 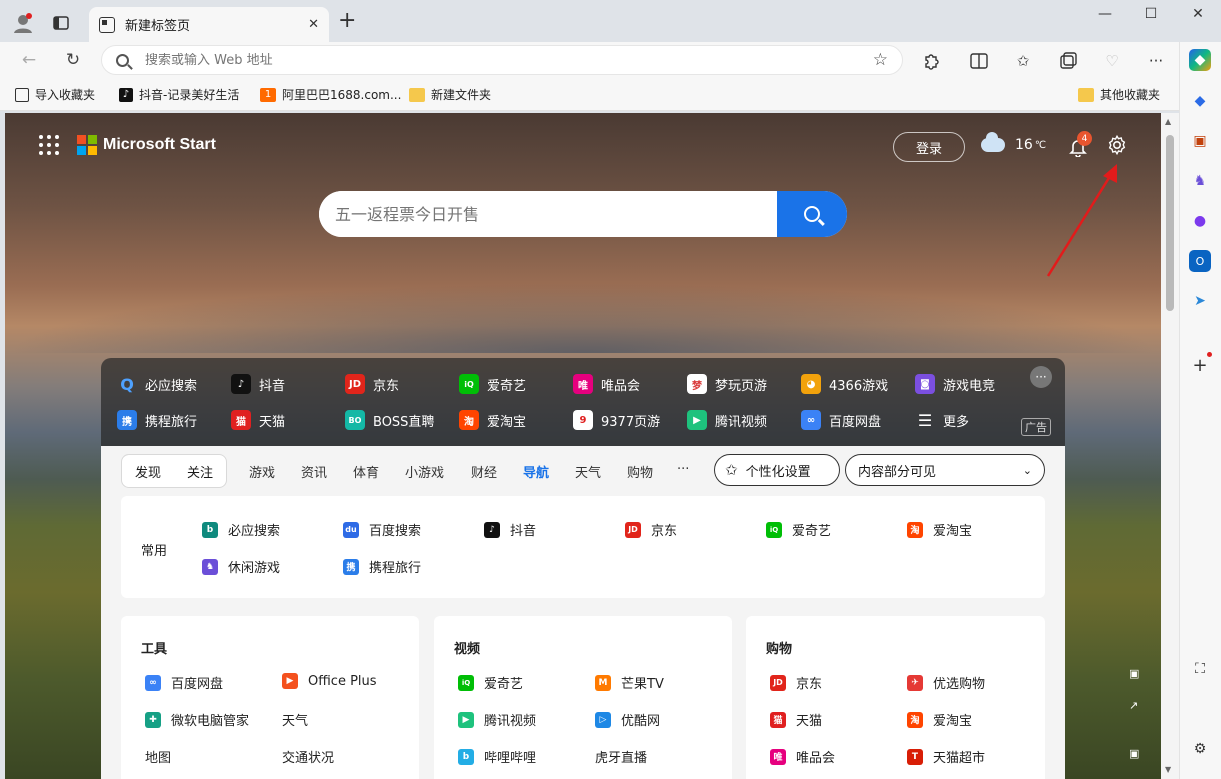 I want to click on video-link-mango-tv: M 芒果TV, so click(x=629, y=682).